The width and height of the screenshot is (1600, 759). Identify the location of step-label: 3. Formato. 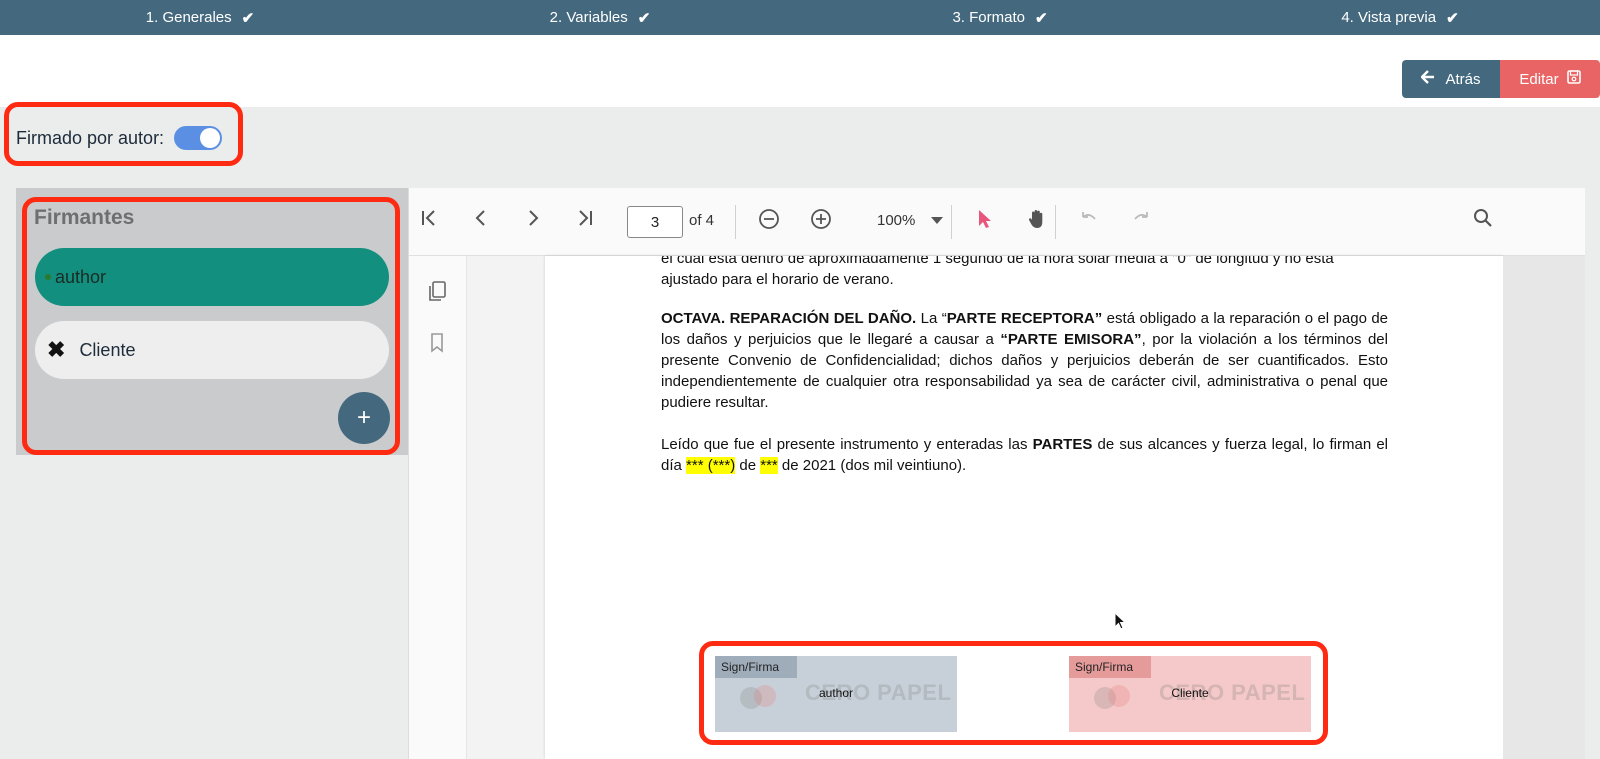
(988, 17).